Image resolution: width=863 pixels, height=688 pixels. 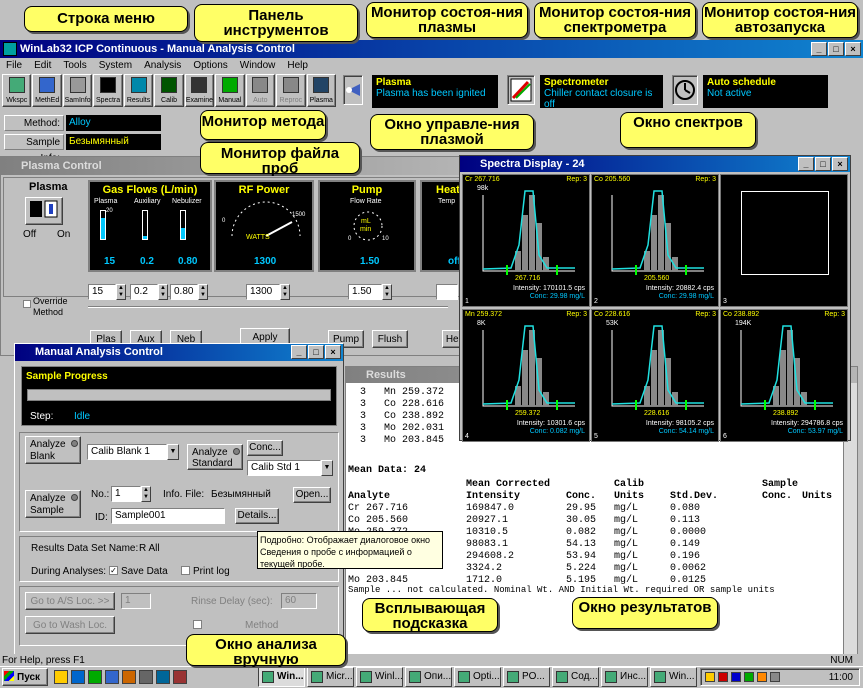 I want to click on standard-dropdown-icon: ▼, so click(x=327, y=468).